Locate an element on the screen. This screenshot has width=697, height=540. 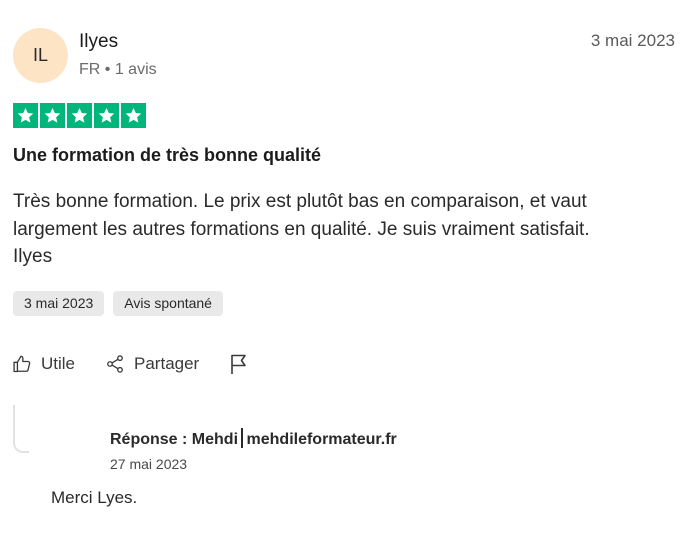
reply-separator is located at coordinates (242, 438).